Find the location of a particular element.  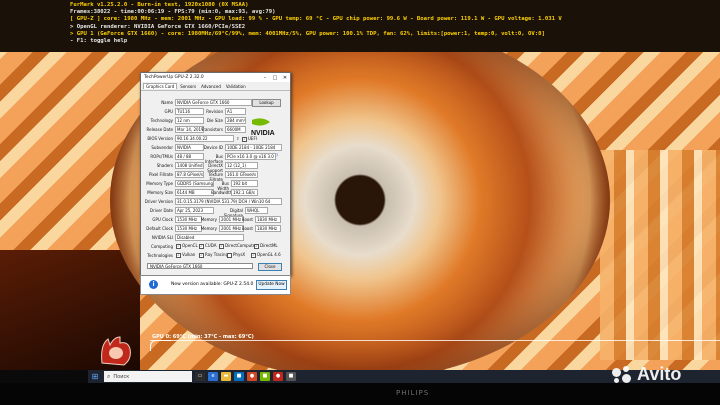

diesize-label: Die Size is located at coordinates (214, 120).